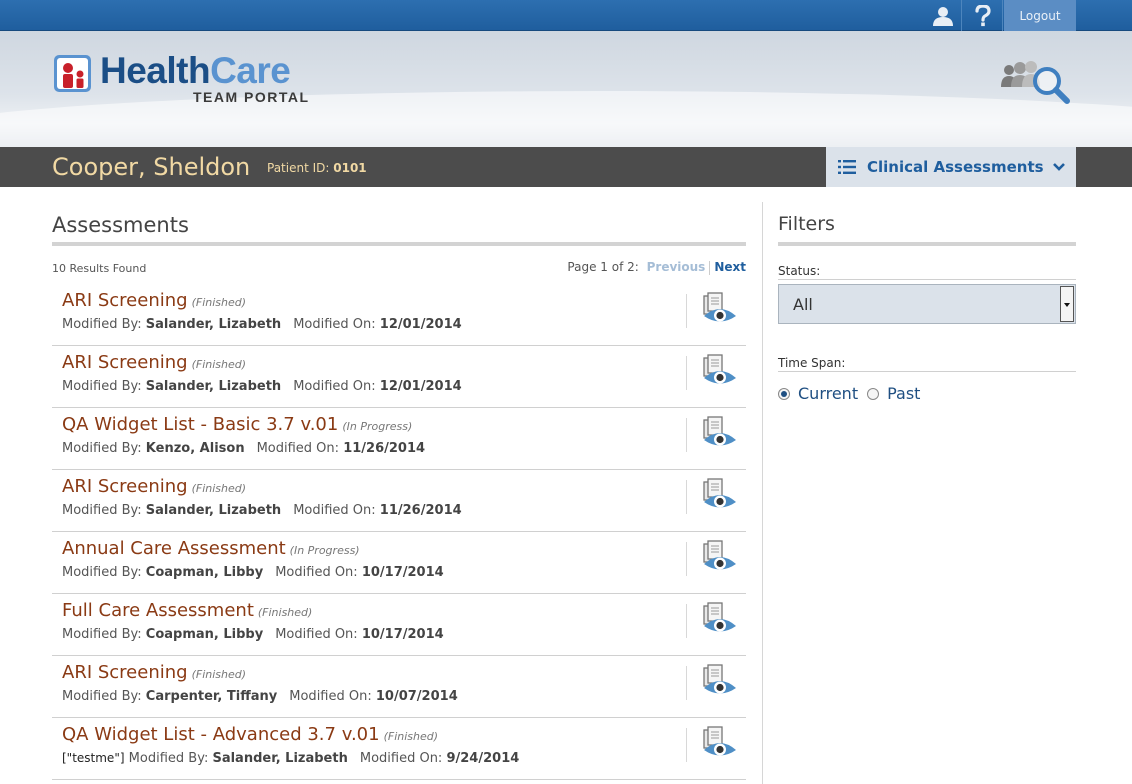 The width and height of the screenshot is (1132, 784). I want to click on assessment-title: QA Widget List - Advanced 3.7 v.01, so click(221, 734).